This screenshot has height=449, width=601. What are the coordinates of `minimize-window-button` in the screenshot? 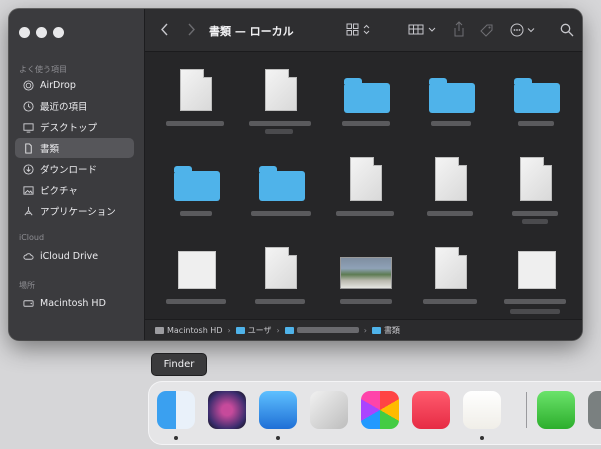 It's located at (41, 32).